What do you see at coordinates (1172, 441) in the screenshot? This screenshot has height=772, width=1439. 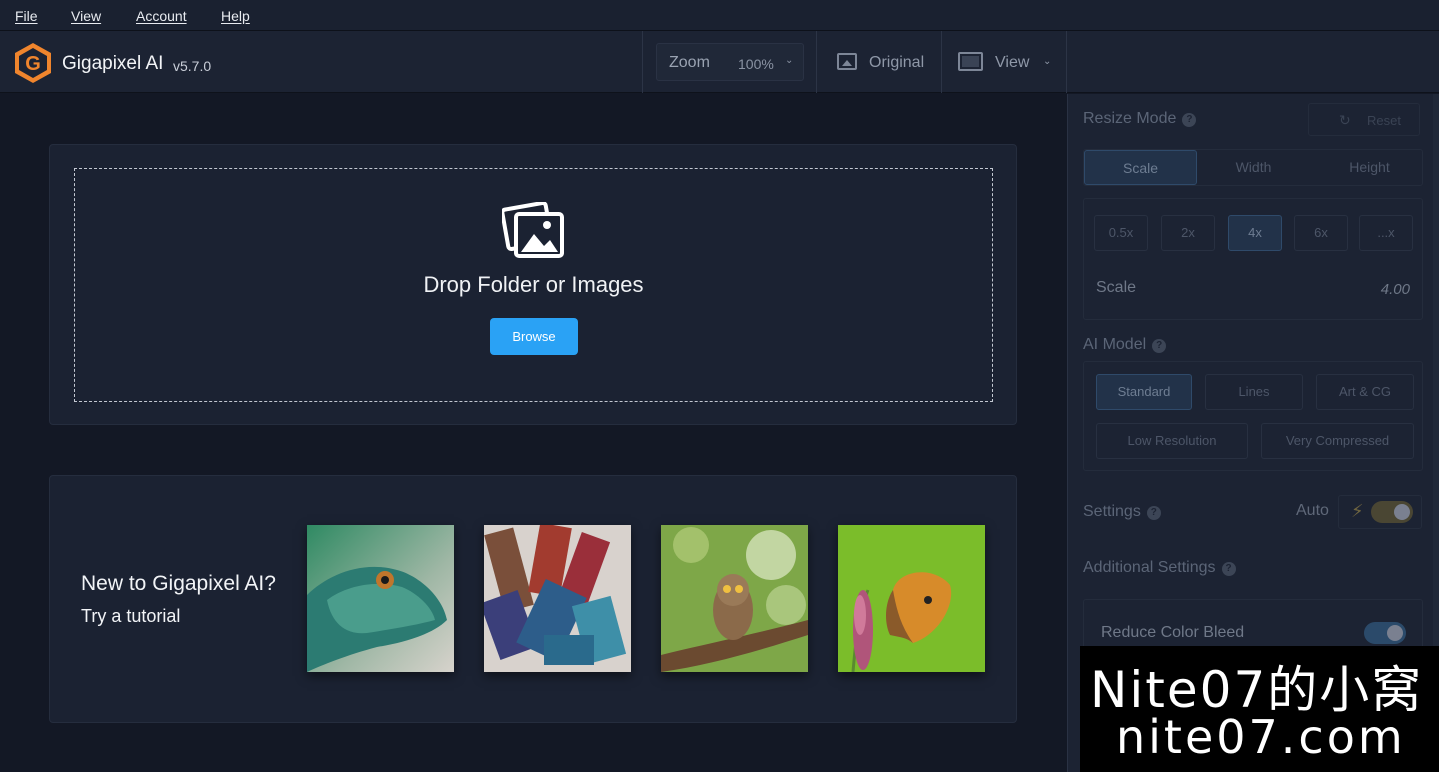 I see `model-low-resolution: Low Resolution` at bounding box center [1172, 441].